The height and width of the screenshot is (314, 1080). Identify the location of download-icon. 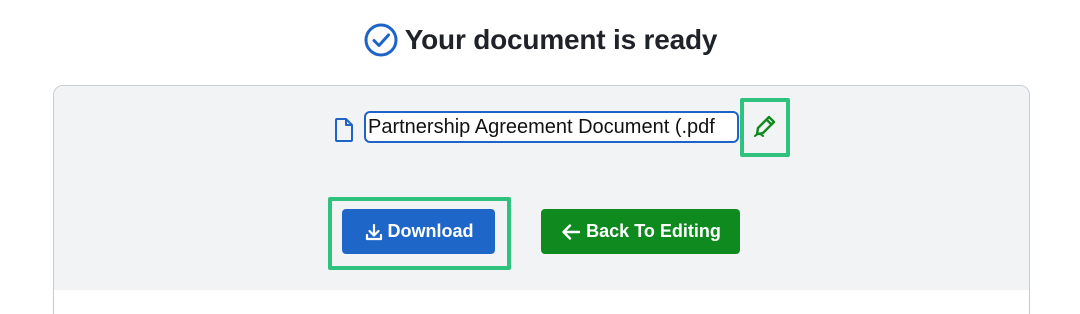
(374, 232).